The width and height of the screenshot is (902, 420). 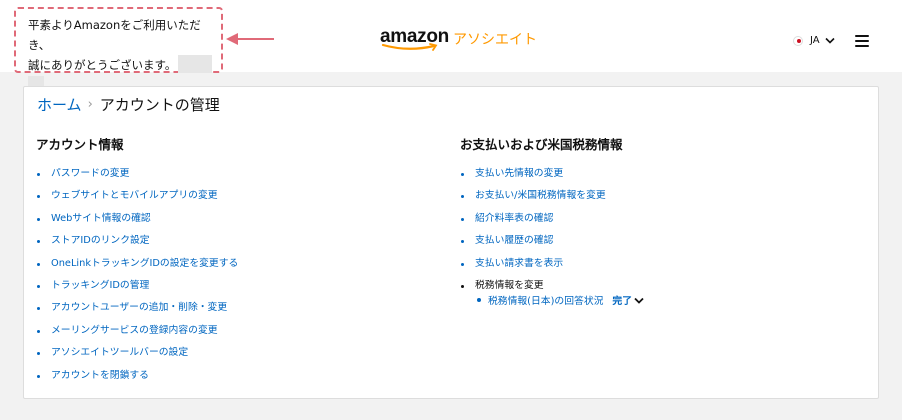 I want to click on greeting-message: 平素よりAmazonをご利用いただき、 誠にありがとうございます。, so click(x=118, y=49).